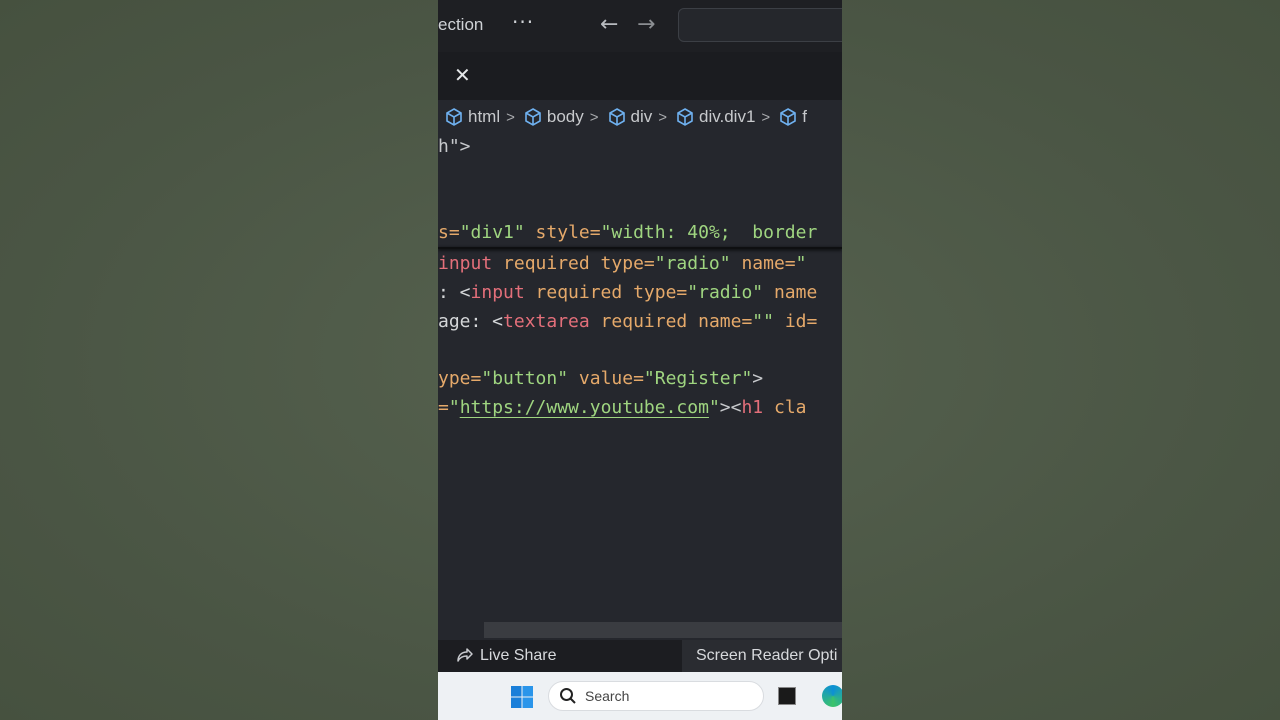 This screenshot has width=1280, height=720. Describe the element at coordinates (640, 76) in the screenshot. I see `tab-bar: ✕` at that location.